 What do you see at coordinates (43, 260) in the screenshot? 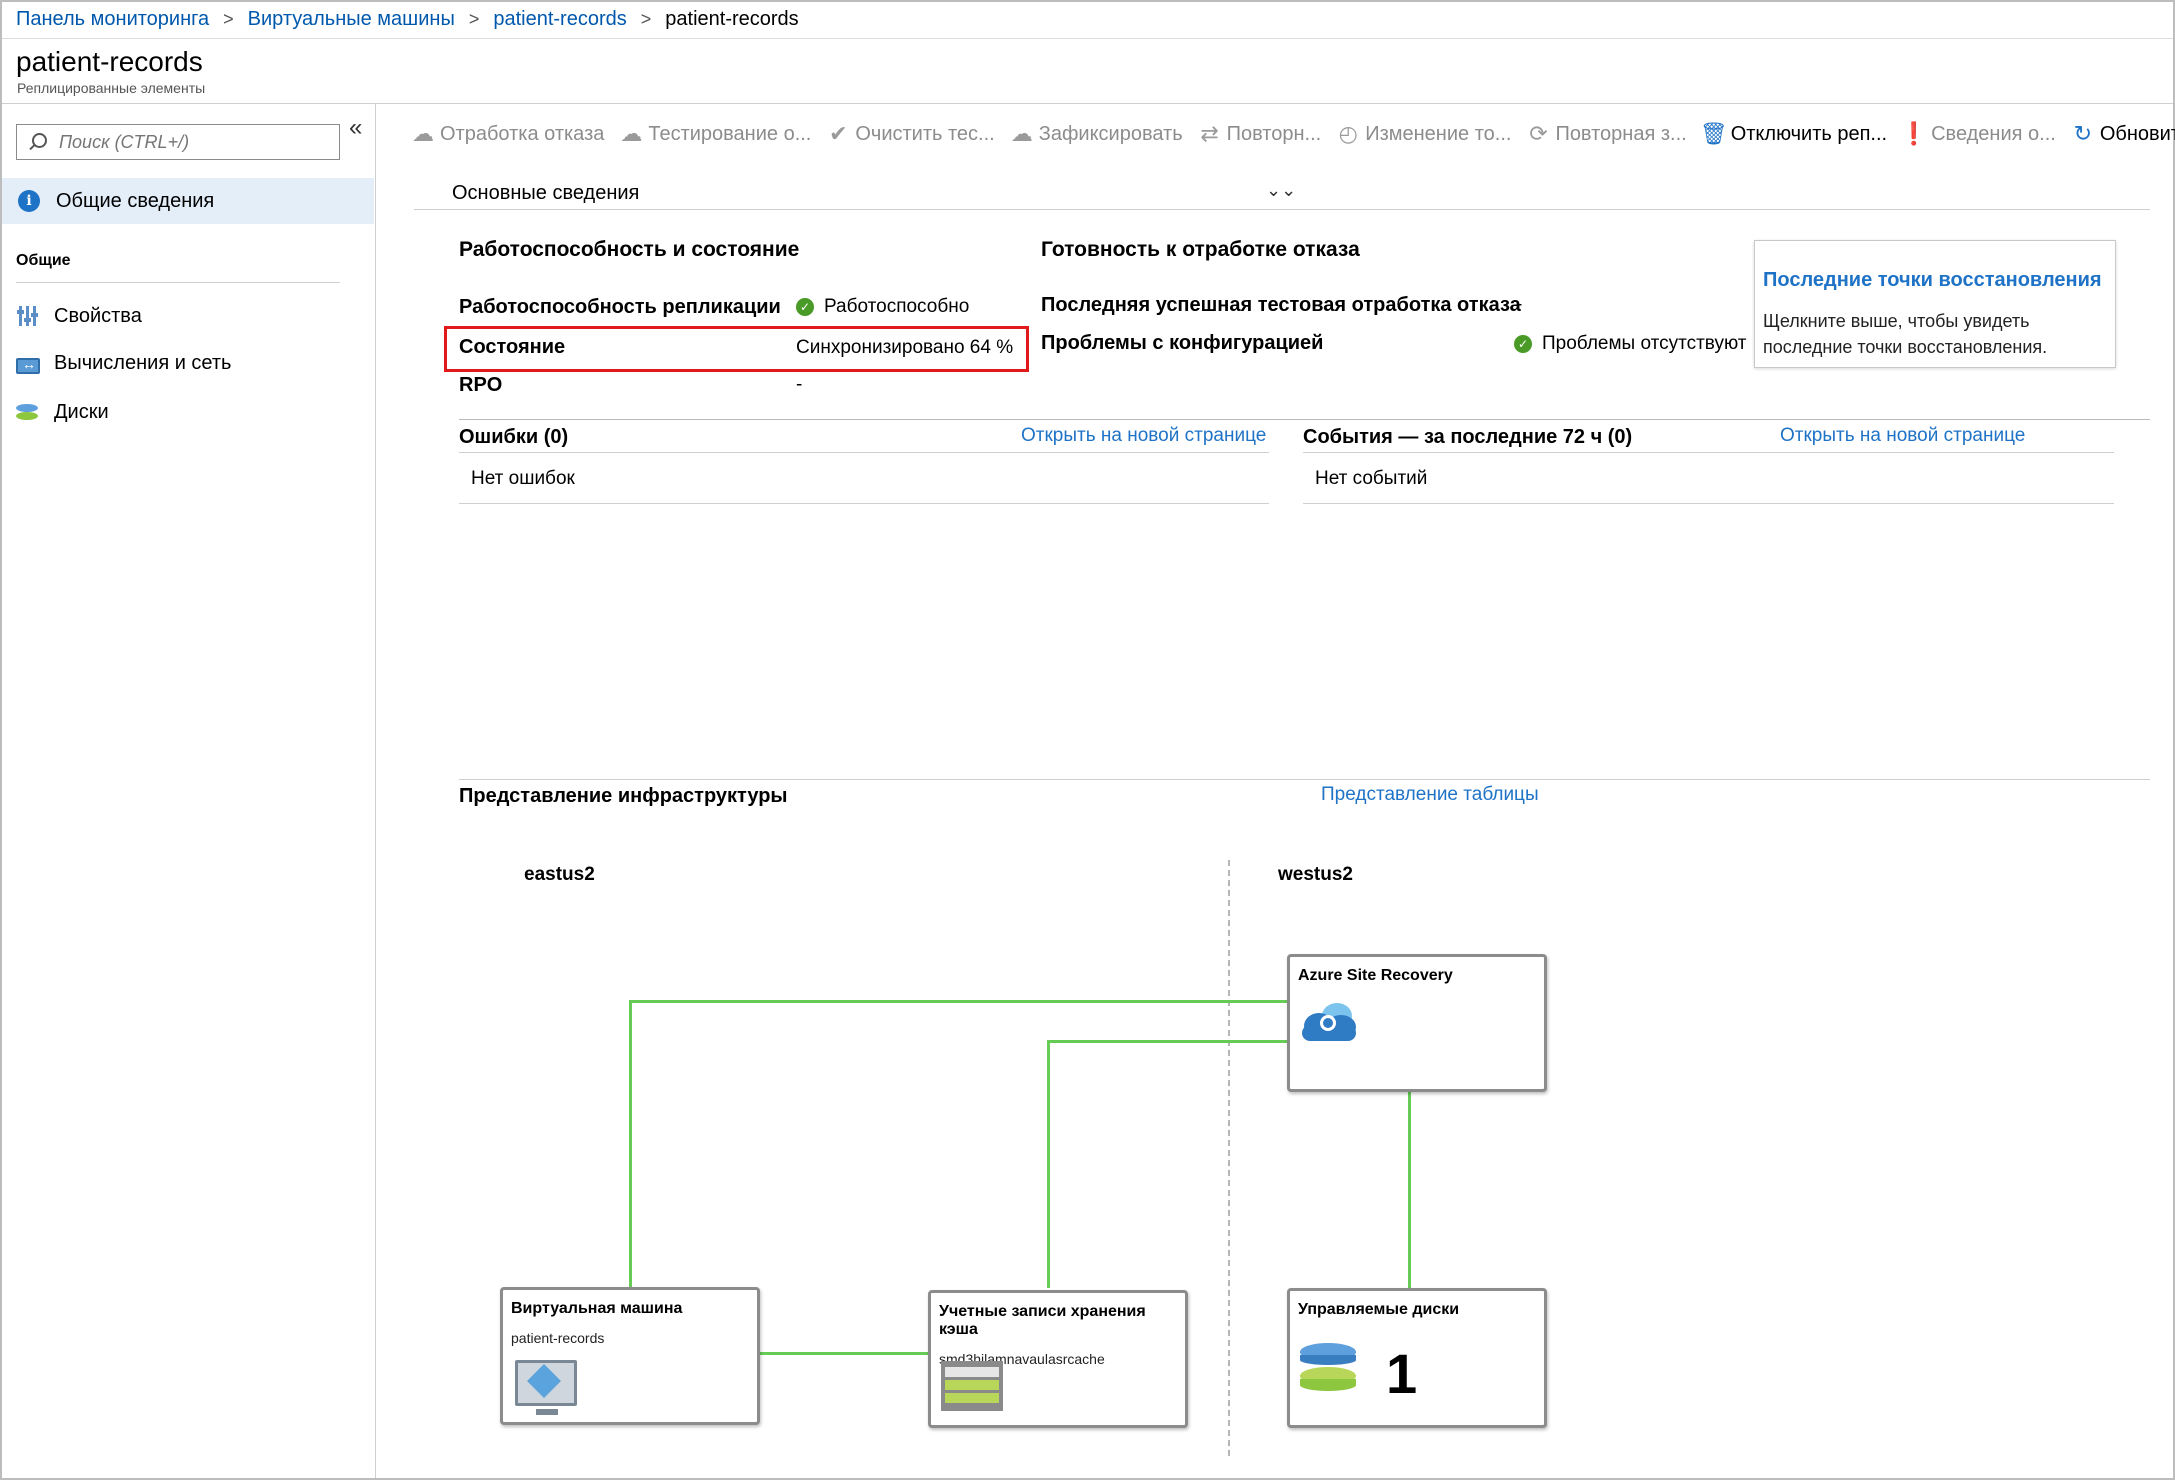
I see `sidebar-section-general: Общие` at bounding box center [43, 260].